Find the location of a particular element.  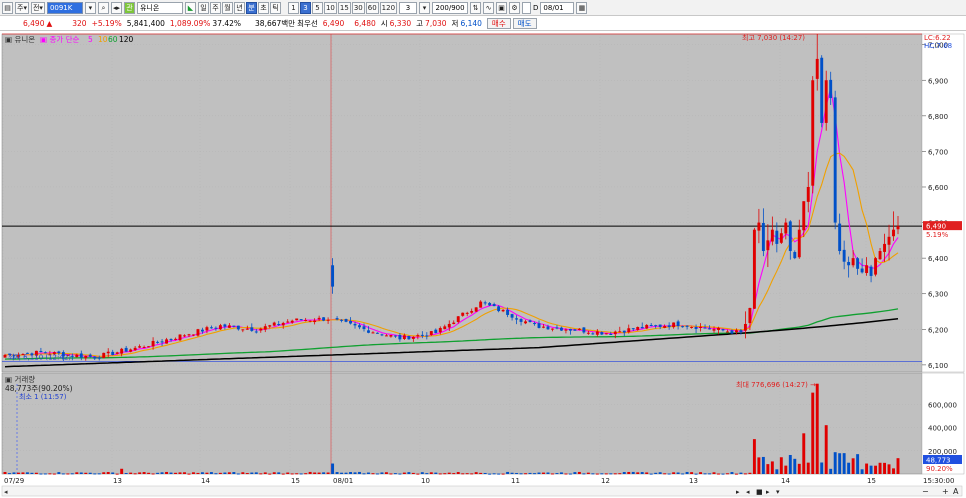

period-tab: 월 is located at coordinates (227, 7).